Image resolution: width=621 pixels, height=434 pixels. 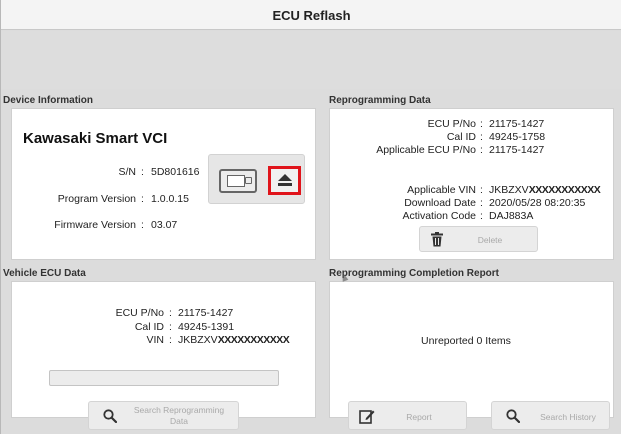 What do you see at coordinates (426, 150) in the screenshot?
I see `applicable-ecu-pno-label: Applicable ECU P/No` at bounding box center [426, 150].